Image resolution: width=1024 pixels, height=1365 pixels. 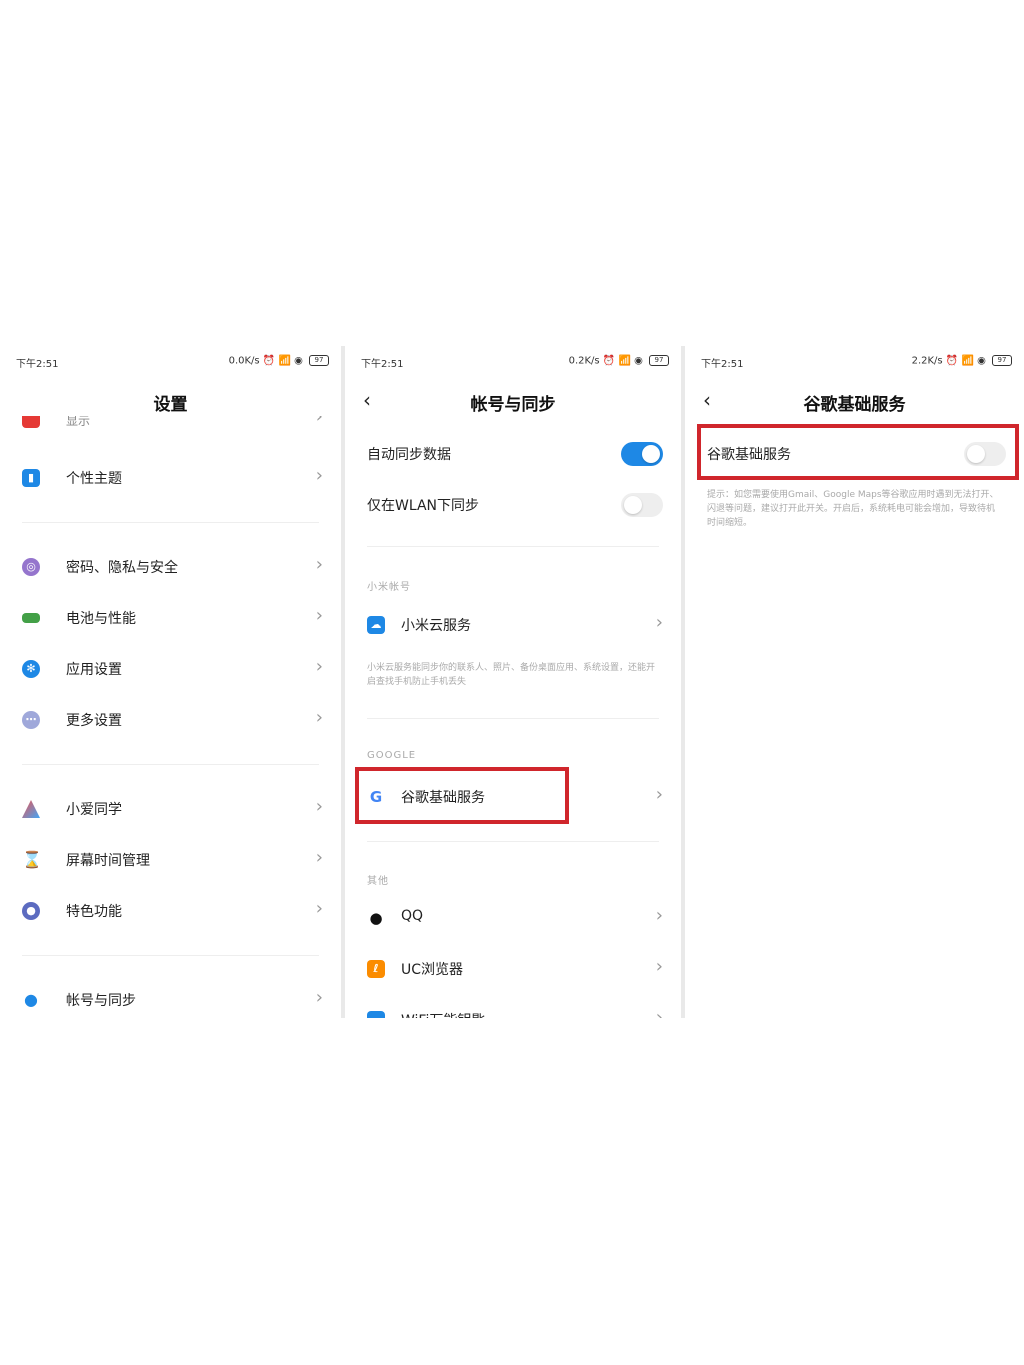 I want to click on auto-sync-toggle, so click(x=642, y=454).